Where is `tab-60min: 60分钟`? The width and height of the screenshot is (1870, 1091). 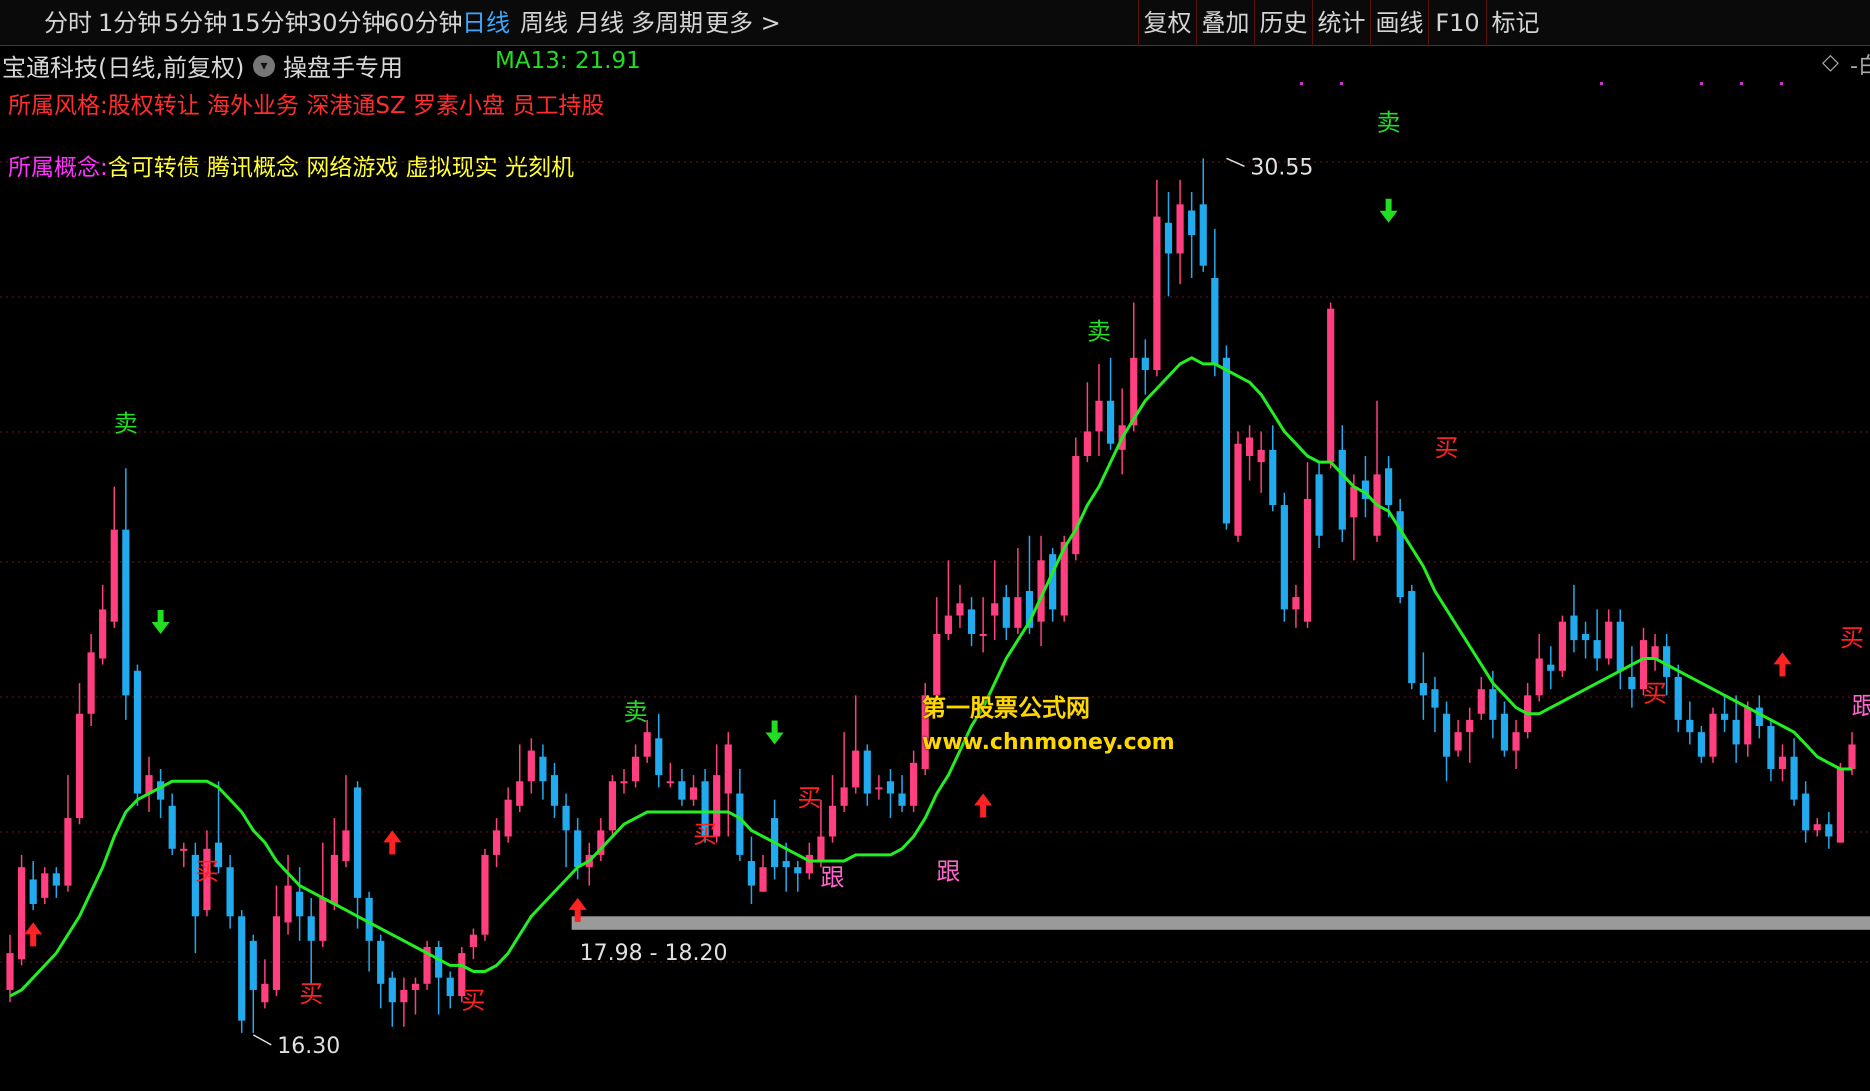 tab-60min: 60分钟 is located at coordinates (423, 23).